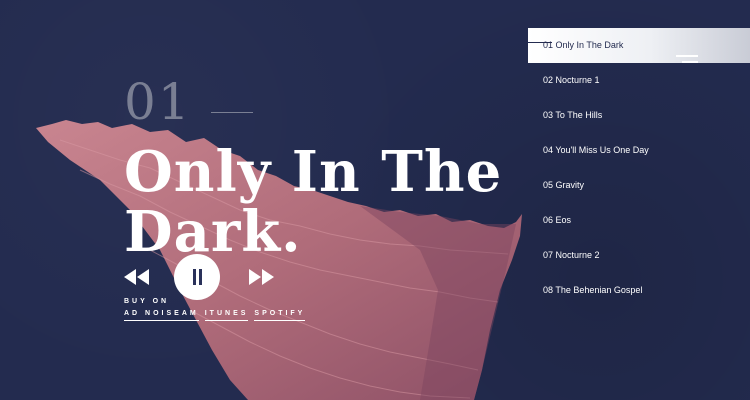 Image resolution: width=750 pixels, height=400 pixels. What do you see at coordinates (557, 220) in the screenshot?
I see `track-item-label: 06 Eos` at bounding box center [557, 220].